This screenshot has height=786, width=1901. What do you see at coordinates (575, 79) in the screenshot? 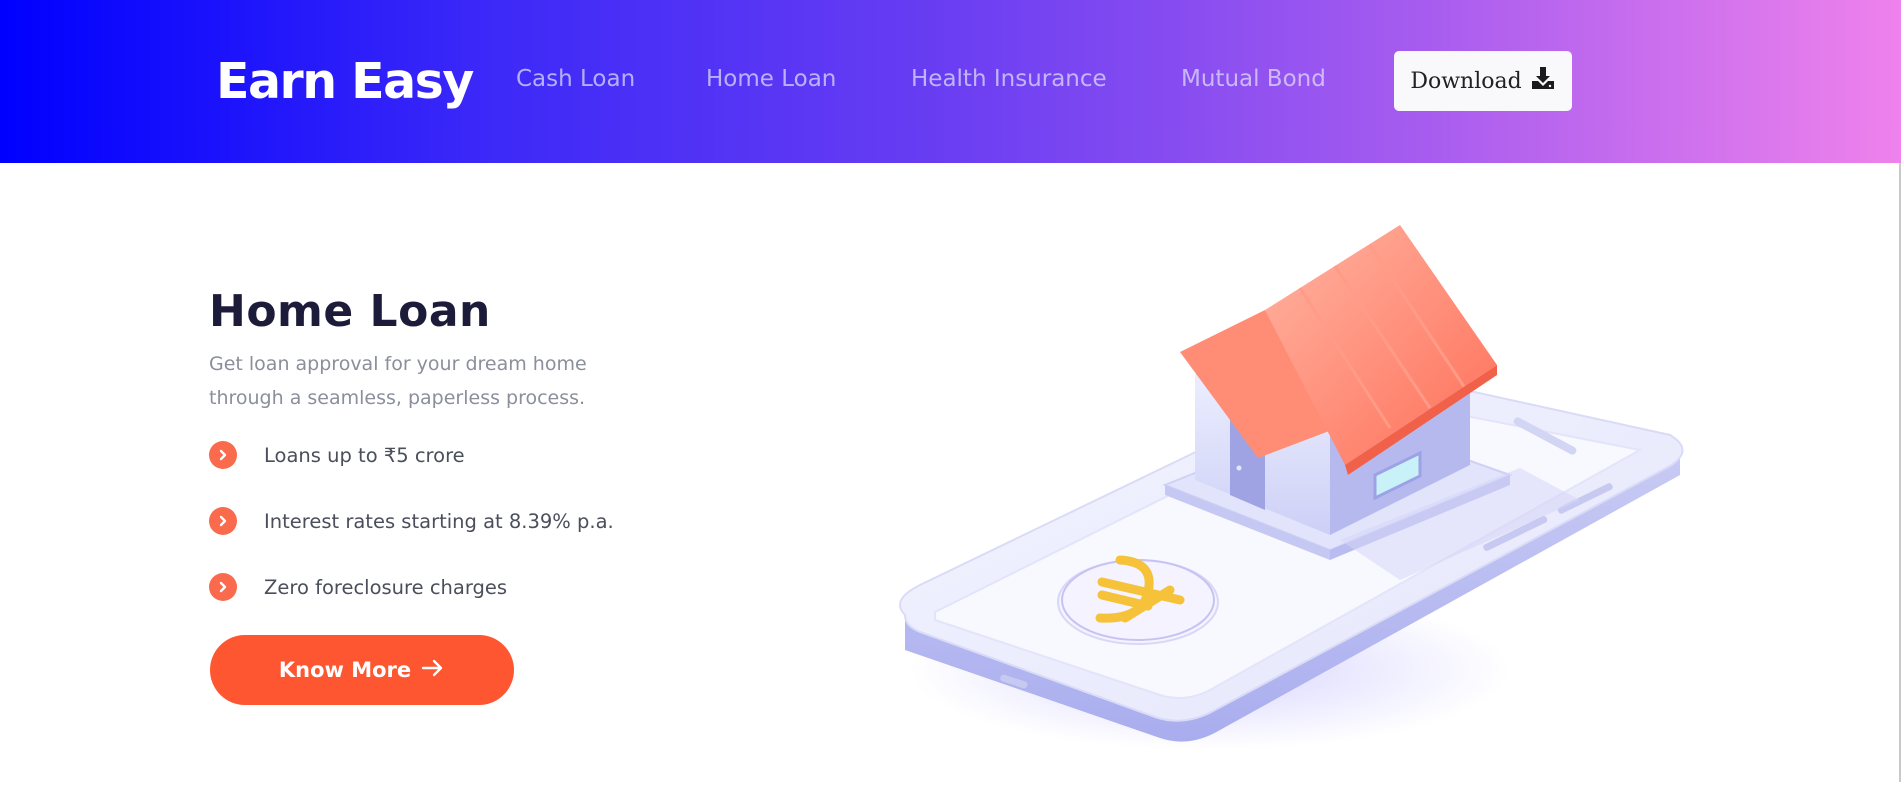
I see `nav-link-cash-loan: Cash Loan` at bounding box center [575, 79].